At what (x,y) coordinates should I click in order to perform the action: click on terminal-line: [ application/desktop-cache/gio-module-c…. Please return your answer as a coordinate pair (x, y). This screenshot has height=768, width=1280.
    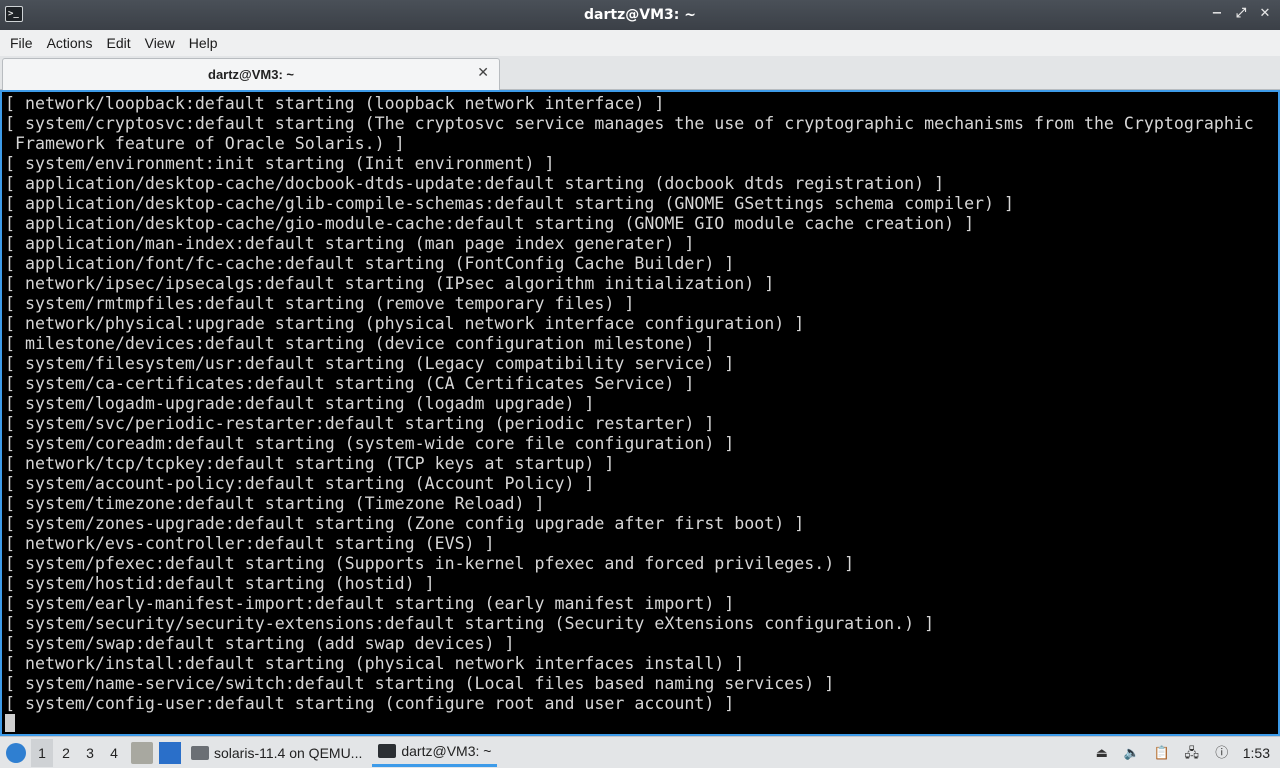
    Looking at the image, I should click on (490, 223).